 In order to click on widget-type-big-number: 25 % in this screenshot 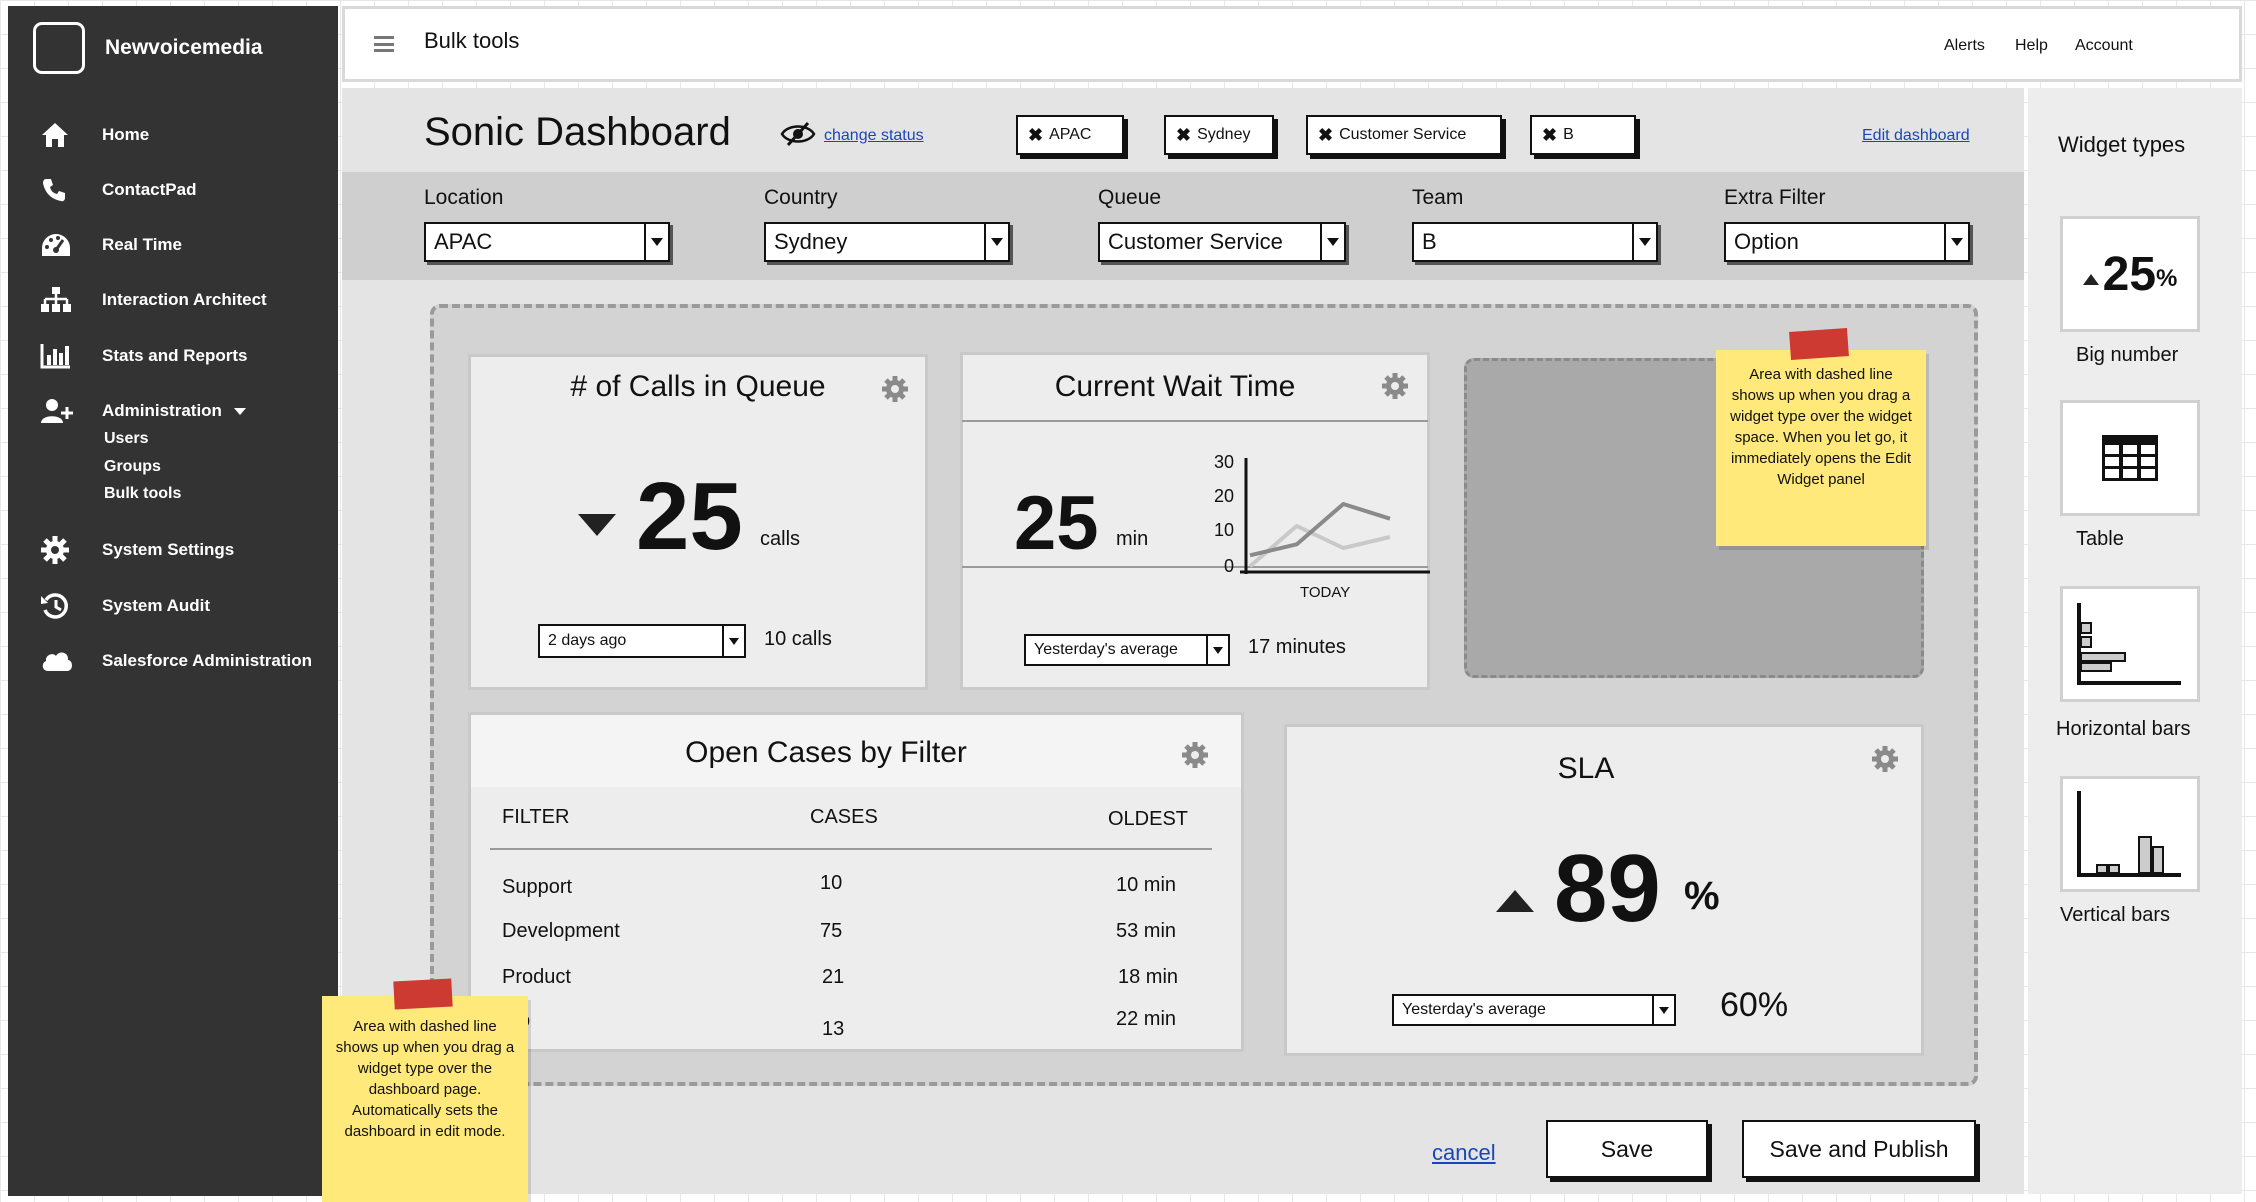, I will do `click(2130, 274)`.